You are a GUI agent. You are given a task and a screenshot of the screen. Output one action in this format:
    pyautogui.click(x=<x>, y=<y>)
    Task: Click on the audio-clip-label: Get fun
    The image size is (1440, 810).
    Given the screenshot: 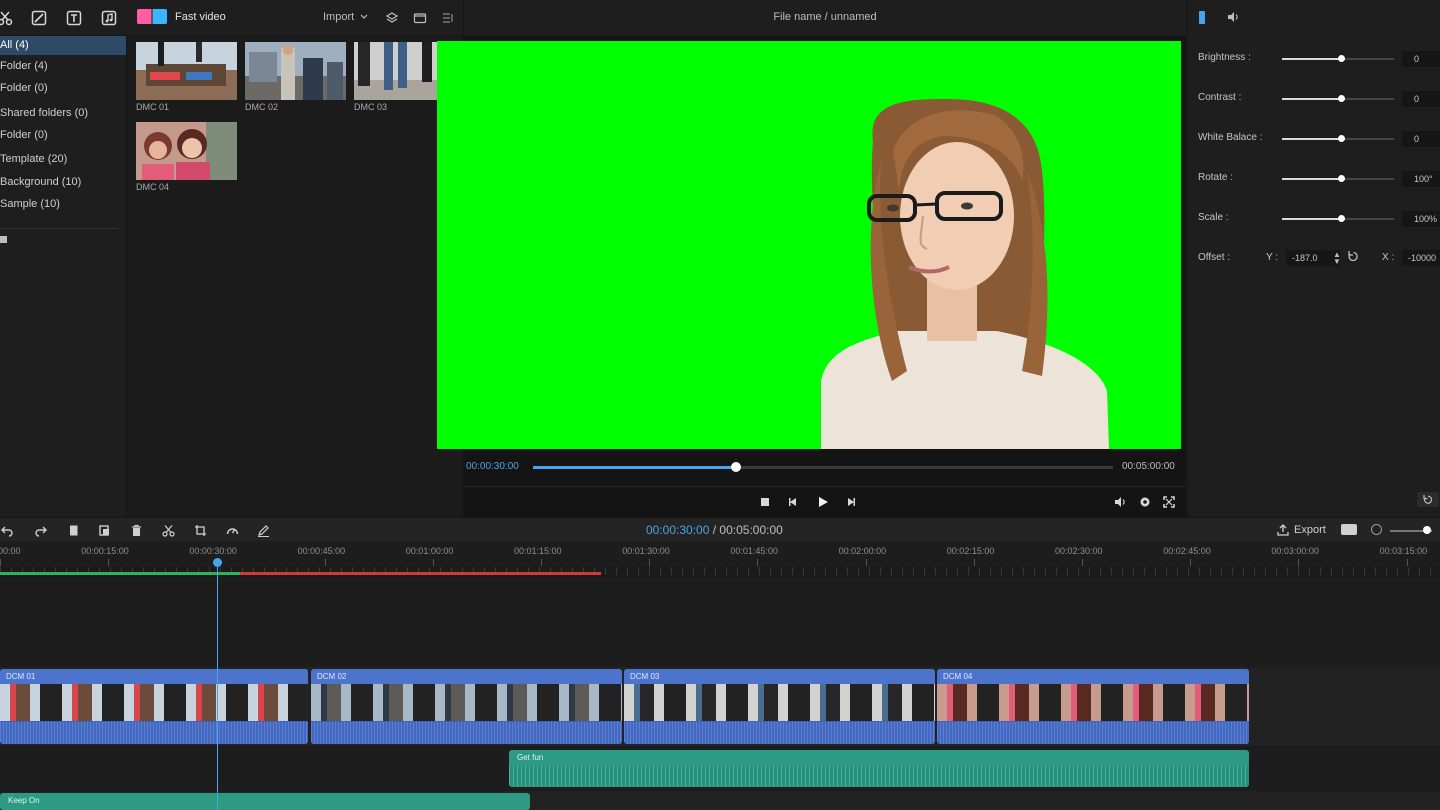 What is the action you would take?
    pyautogui.click(x=530, y=757)
    